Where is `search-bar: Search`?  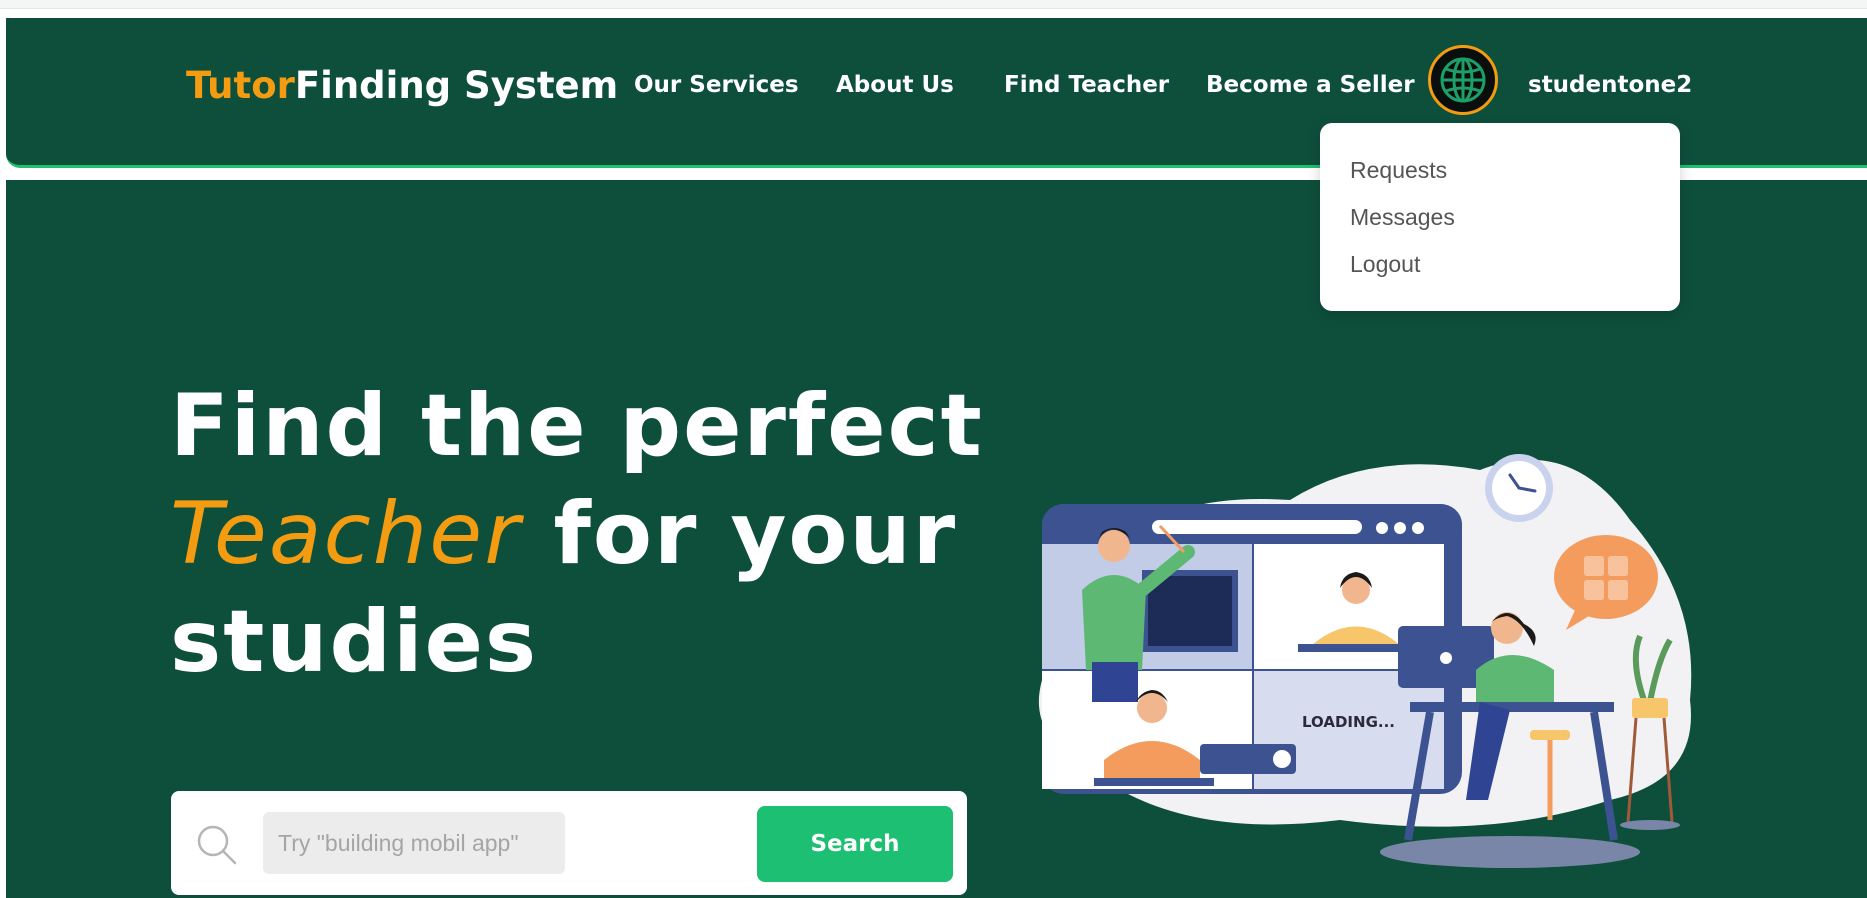 search-bar: Search is located at coordinates (569, 843).